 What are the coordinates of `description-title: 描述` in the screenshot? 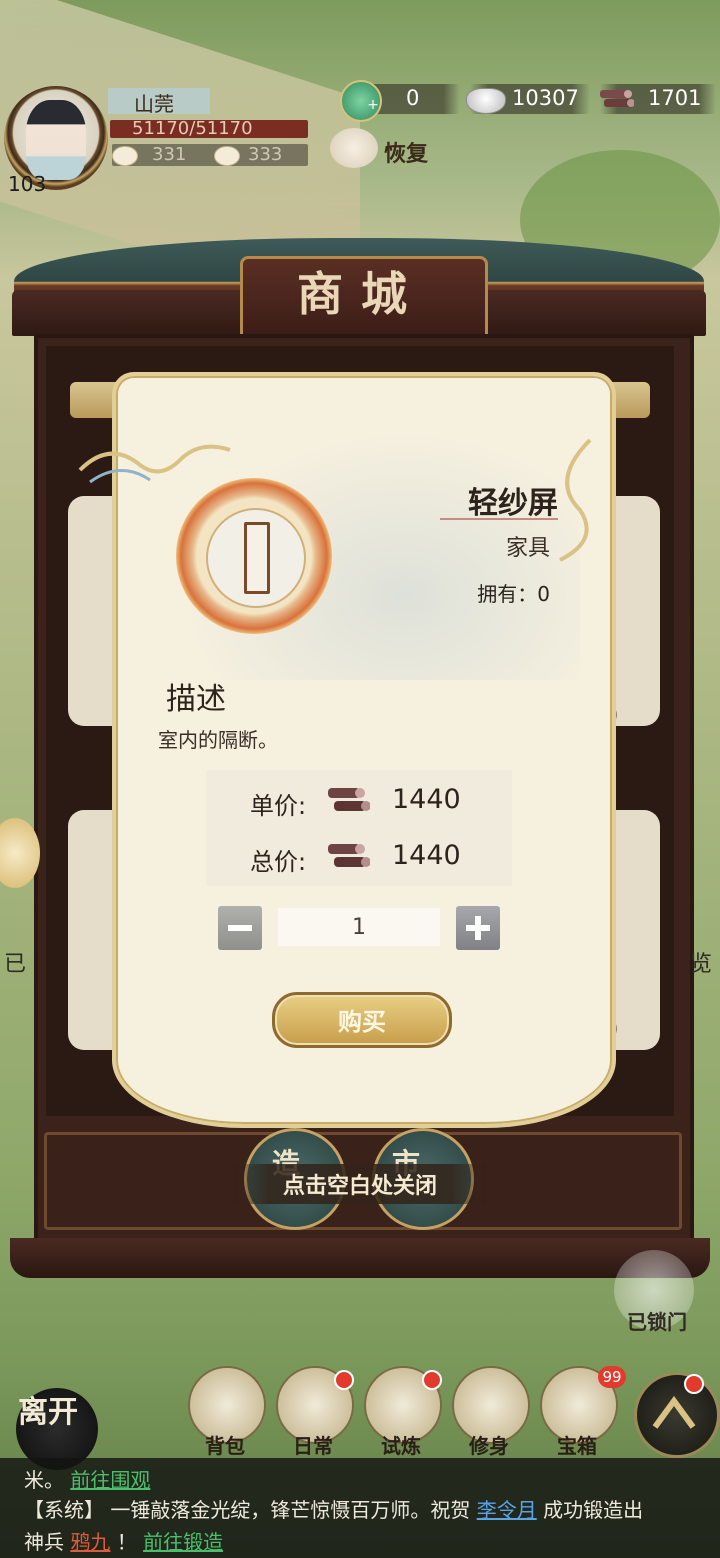 It's located at (196, 699).